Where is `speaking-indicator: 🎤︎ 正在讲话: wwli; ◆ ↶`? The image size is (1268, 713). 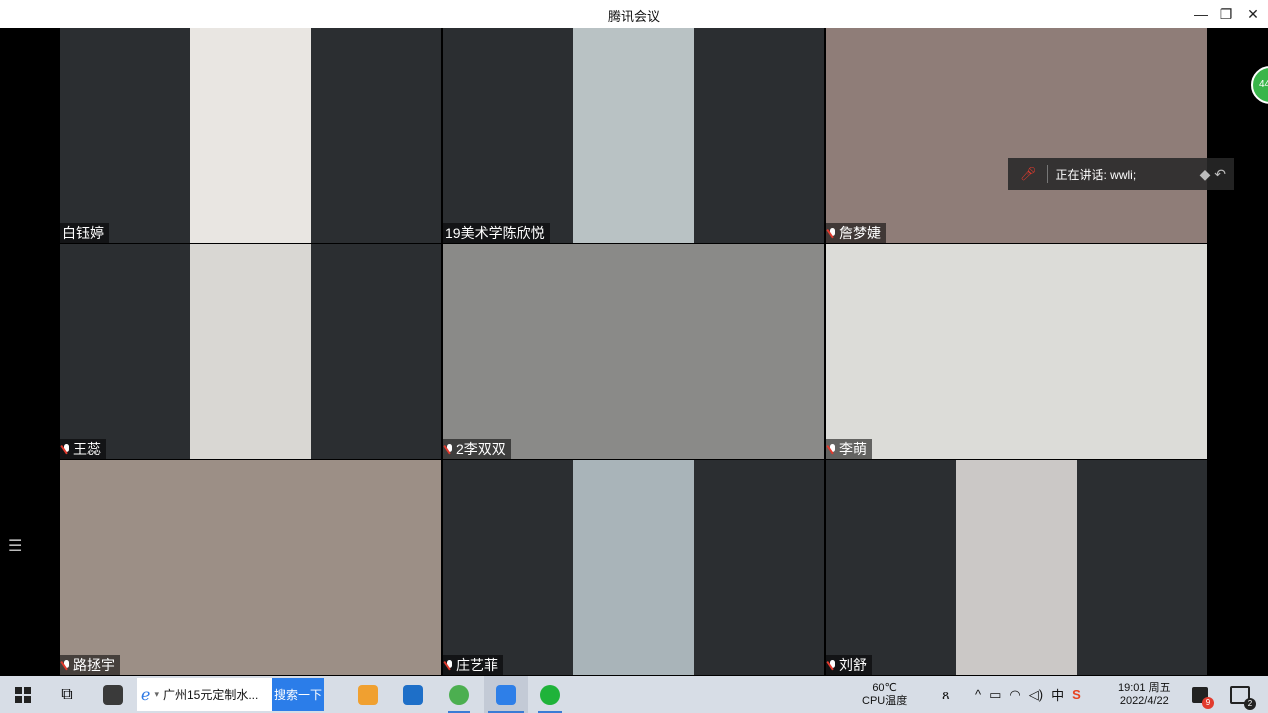
speaking-indicator: 🎤︎ 正在讲话: wwli; ◆ ↶ is located at coordinates (1121, 174).